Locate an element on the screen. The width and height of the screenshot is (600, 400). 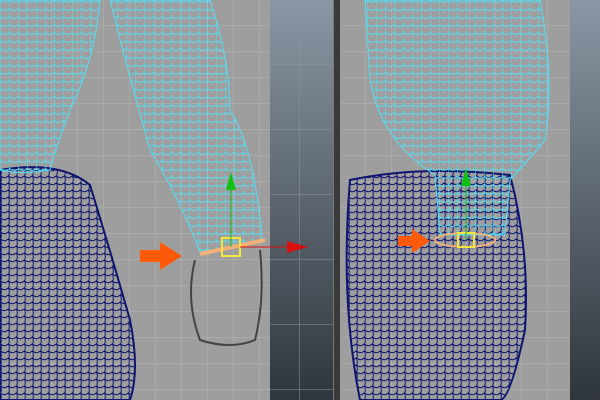
backdrop-panel is located at coordinates (585, 200).